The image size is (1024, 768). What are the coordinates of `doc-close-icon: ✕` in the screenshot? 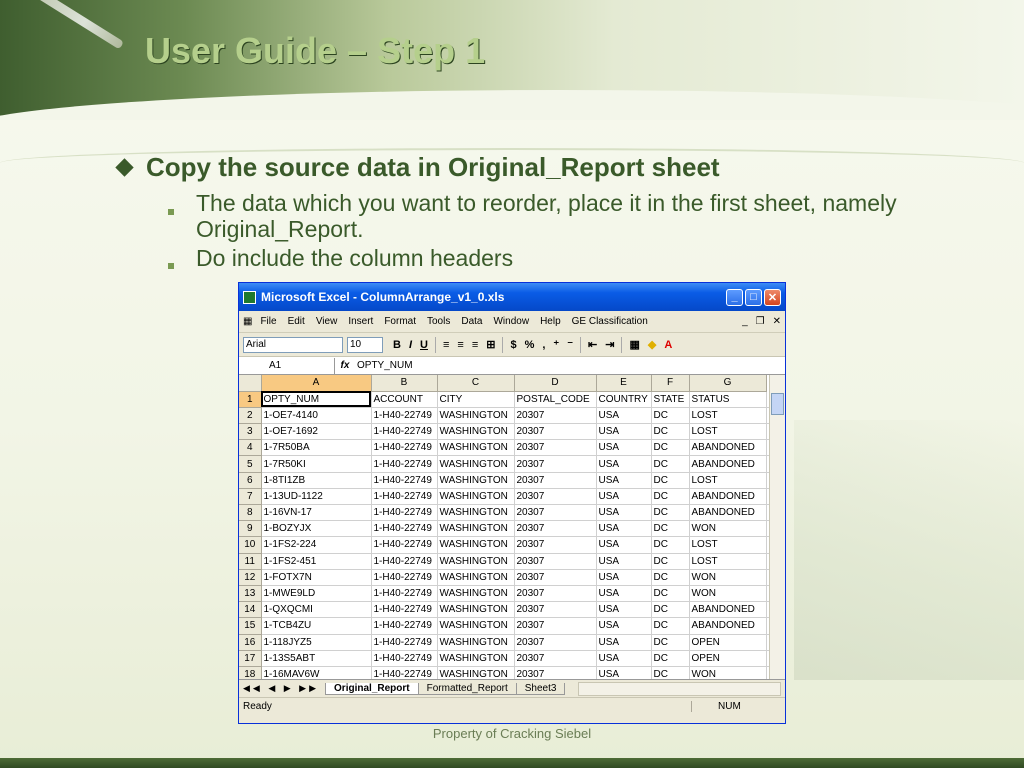 It's located at (777, 321).